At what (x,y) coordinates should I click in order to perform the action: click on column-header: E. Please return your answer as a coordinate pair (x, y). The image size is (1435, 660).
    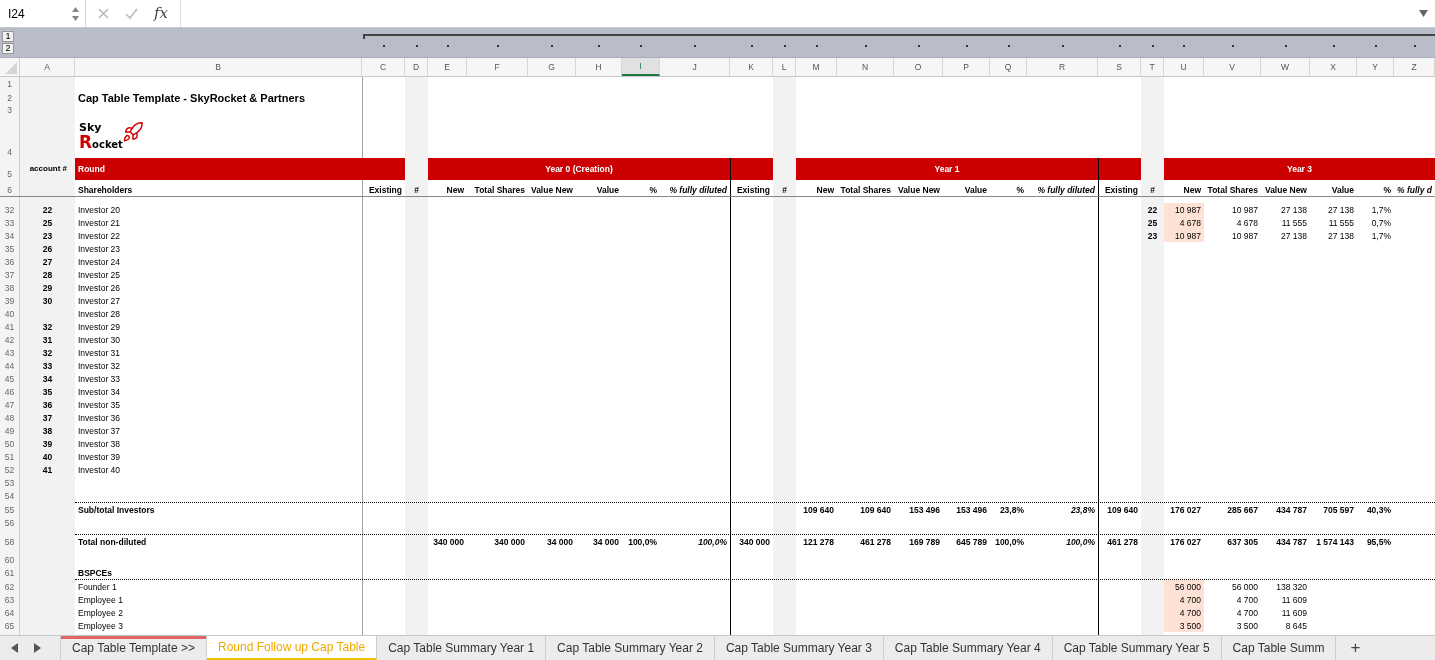
    Looking at the image, I should click on (447, 67).